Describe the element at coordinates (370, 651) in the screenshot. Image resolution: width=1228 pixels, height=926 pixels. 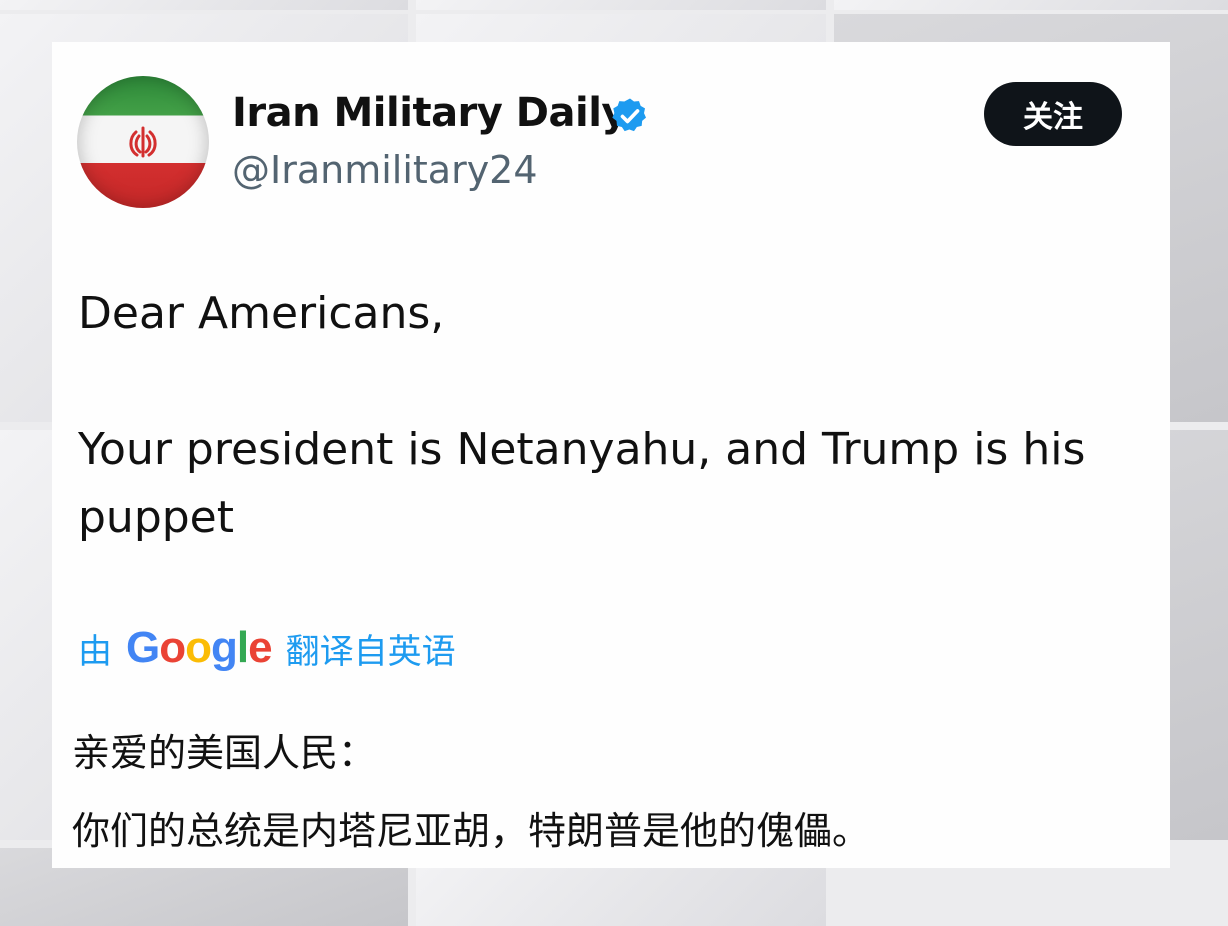
I see `translation-suffix: 翻译自英语` at that location.